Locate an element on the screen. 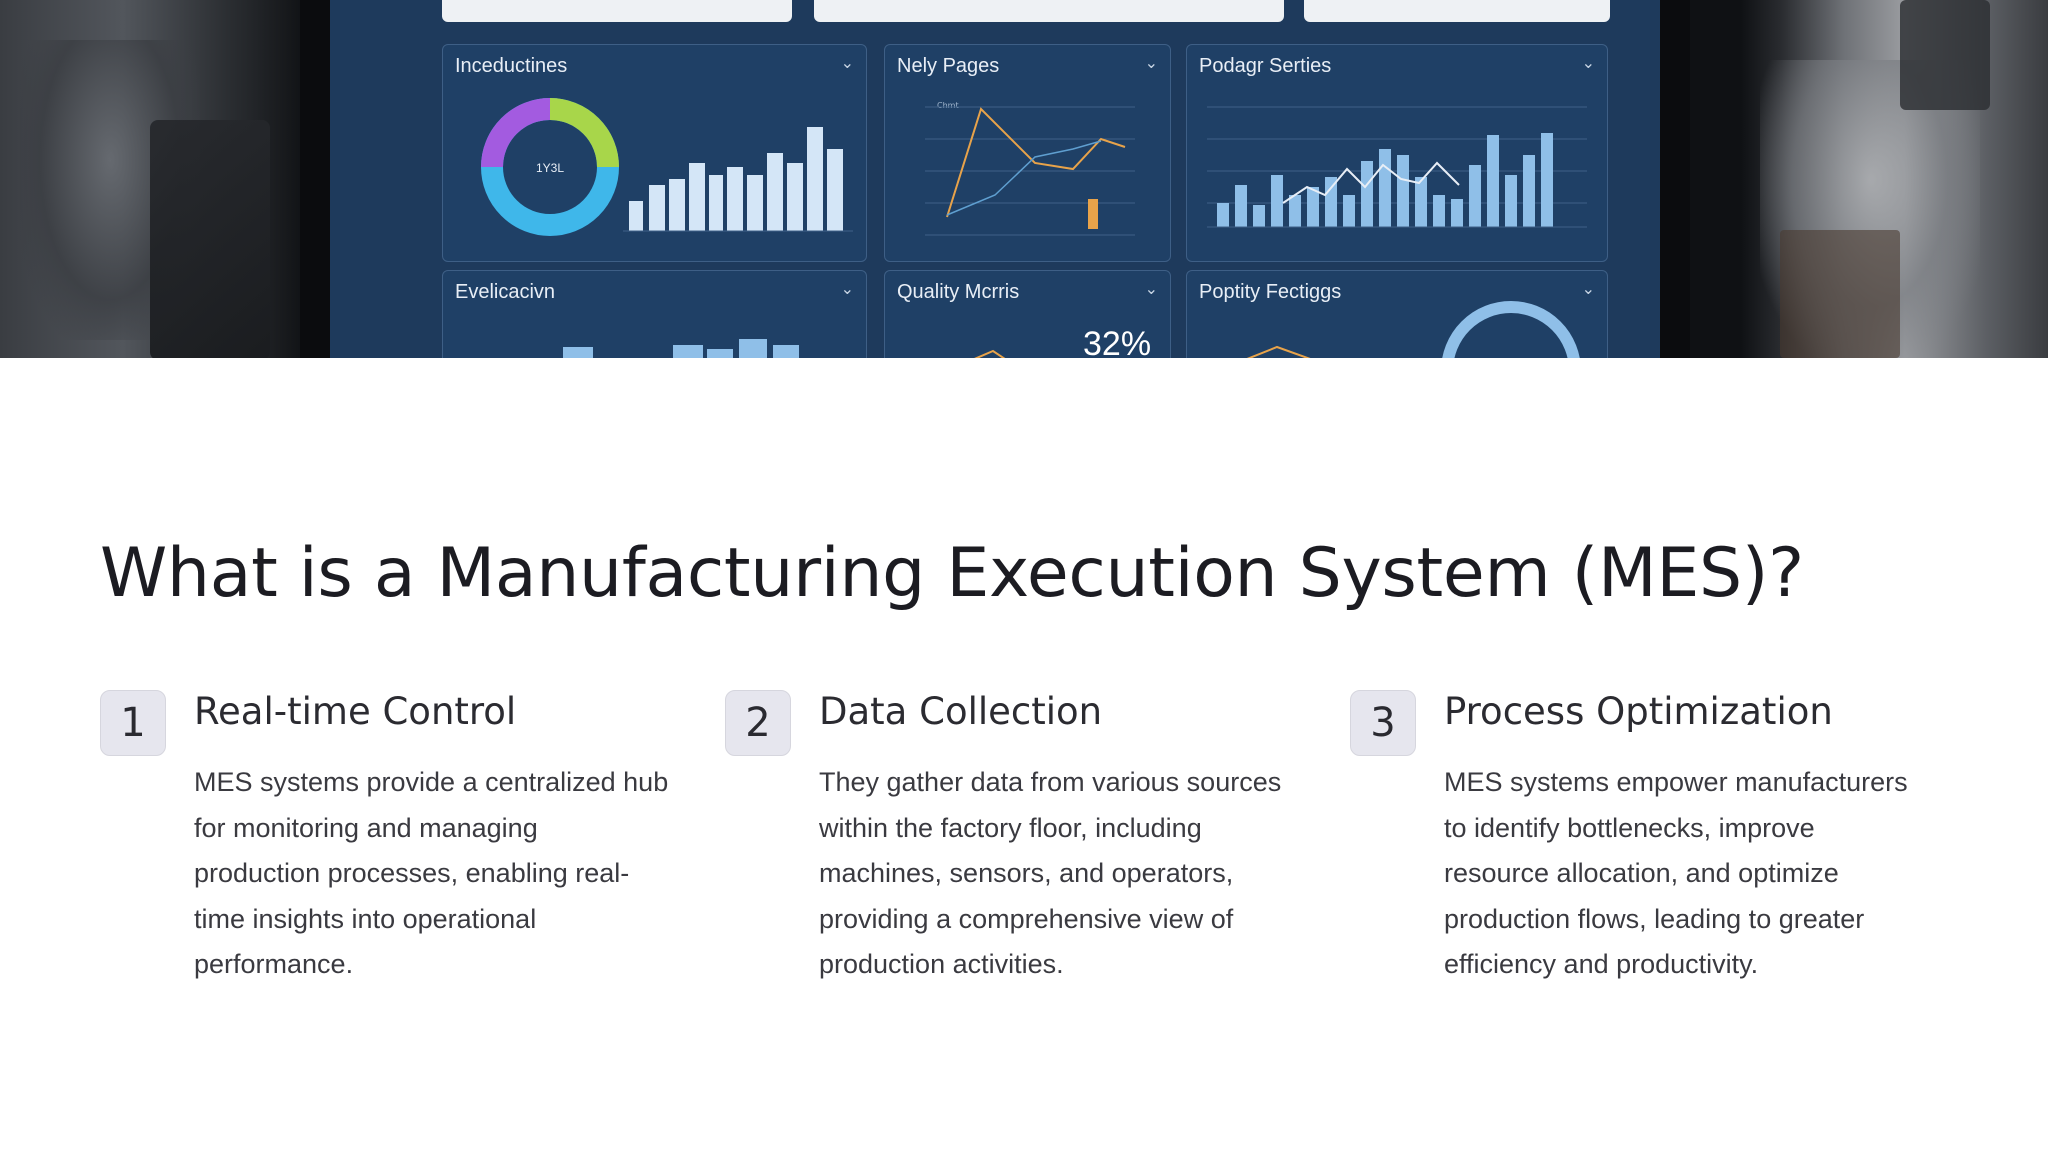 The image size is (2048, 1152). bar-chart is located at coordinates (681, 348).